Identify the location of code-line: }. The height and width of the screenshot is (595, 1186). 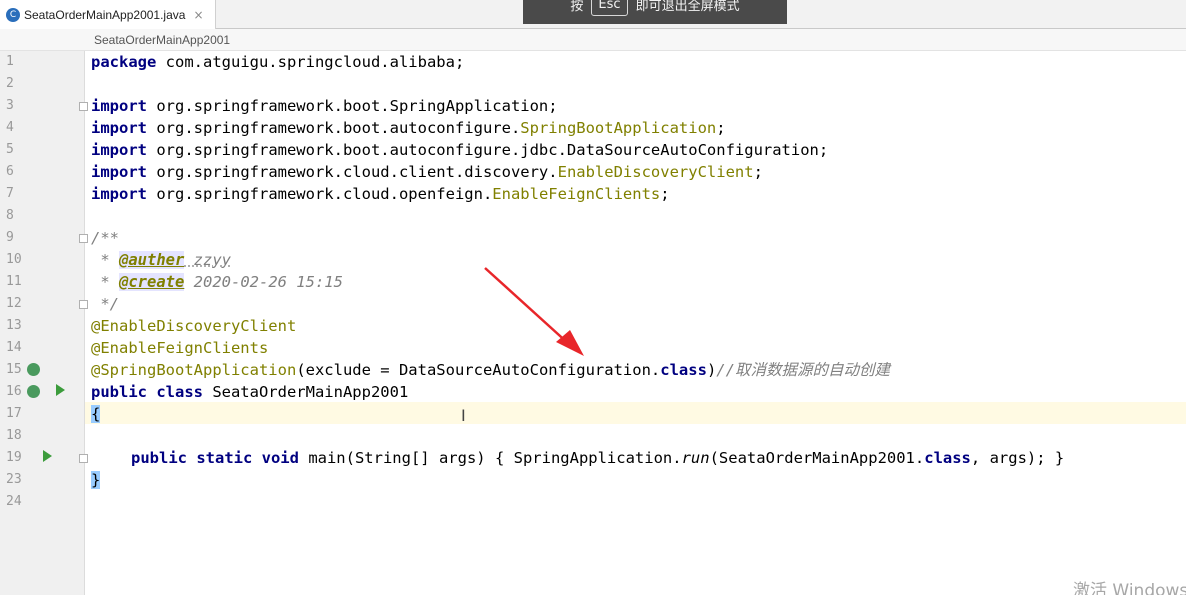
(96, 480).